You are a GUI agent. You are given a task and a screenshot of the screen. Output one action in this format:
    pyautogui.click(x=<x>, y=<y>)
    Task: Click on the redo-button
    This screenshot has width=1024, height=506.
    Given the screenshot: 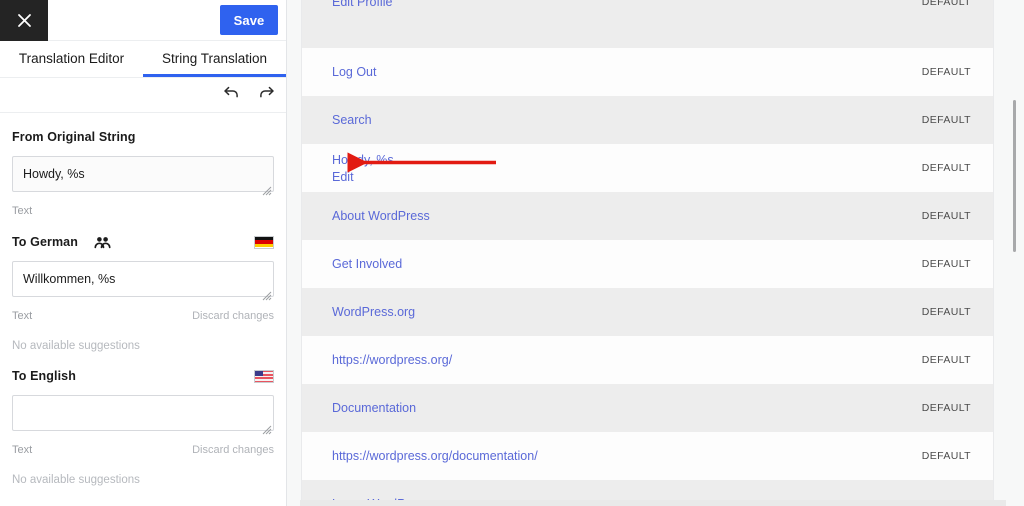 What is the action you would take?
    pyautogui.click(x=266, y=95)
    